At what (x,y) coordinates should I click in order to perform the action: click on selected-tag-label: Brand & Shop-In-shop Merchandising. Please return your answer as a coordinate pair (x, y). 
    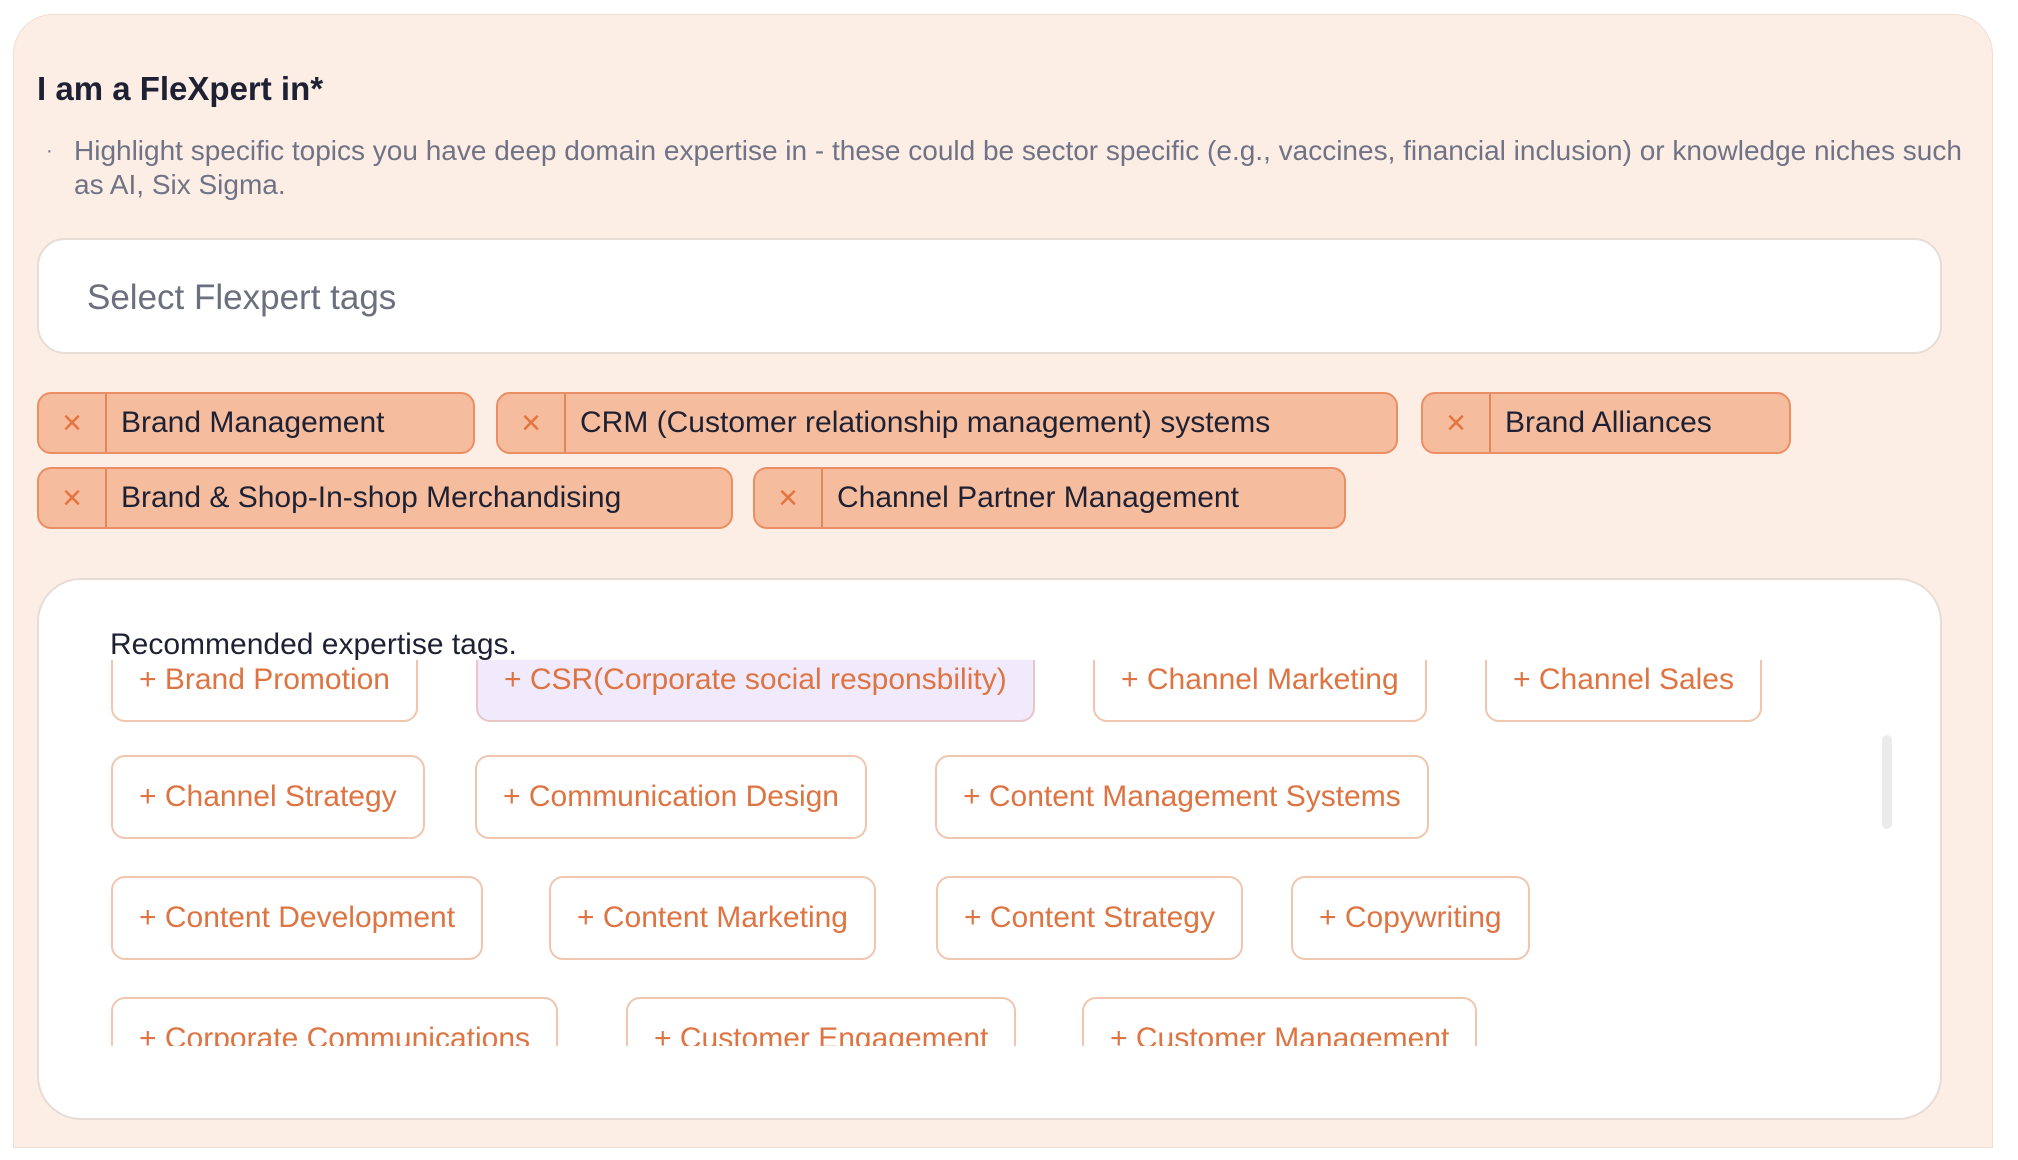
    Looking at the image, I should click on (371, 497).